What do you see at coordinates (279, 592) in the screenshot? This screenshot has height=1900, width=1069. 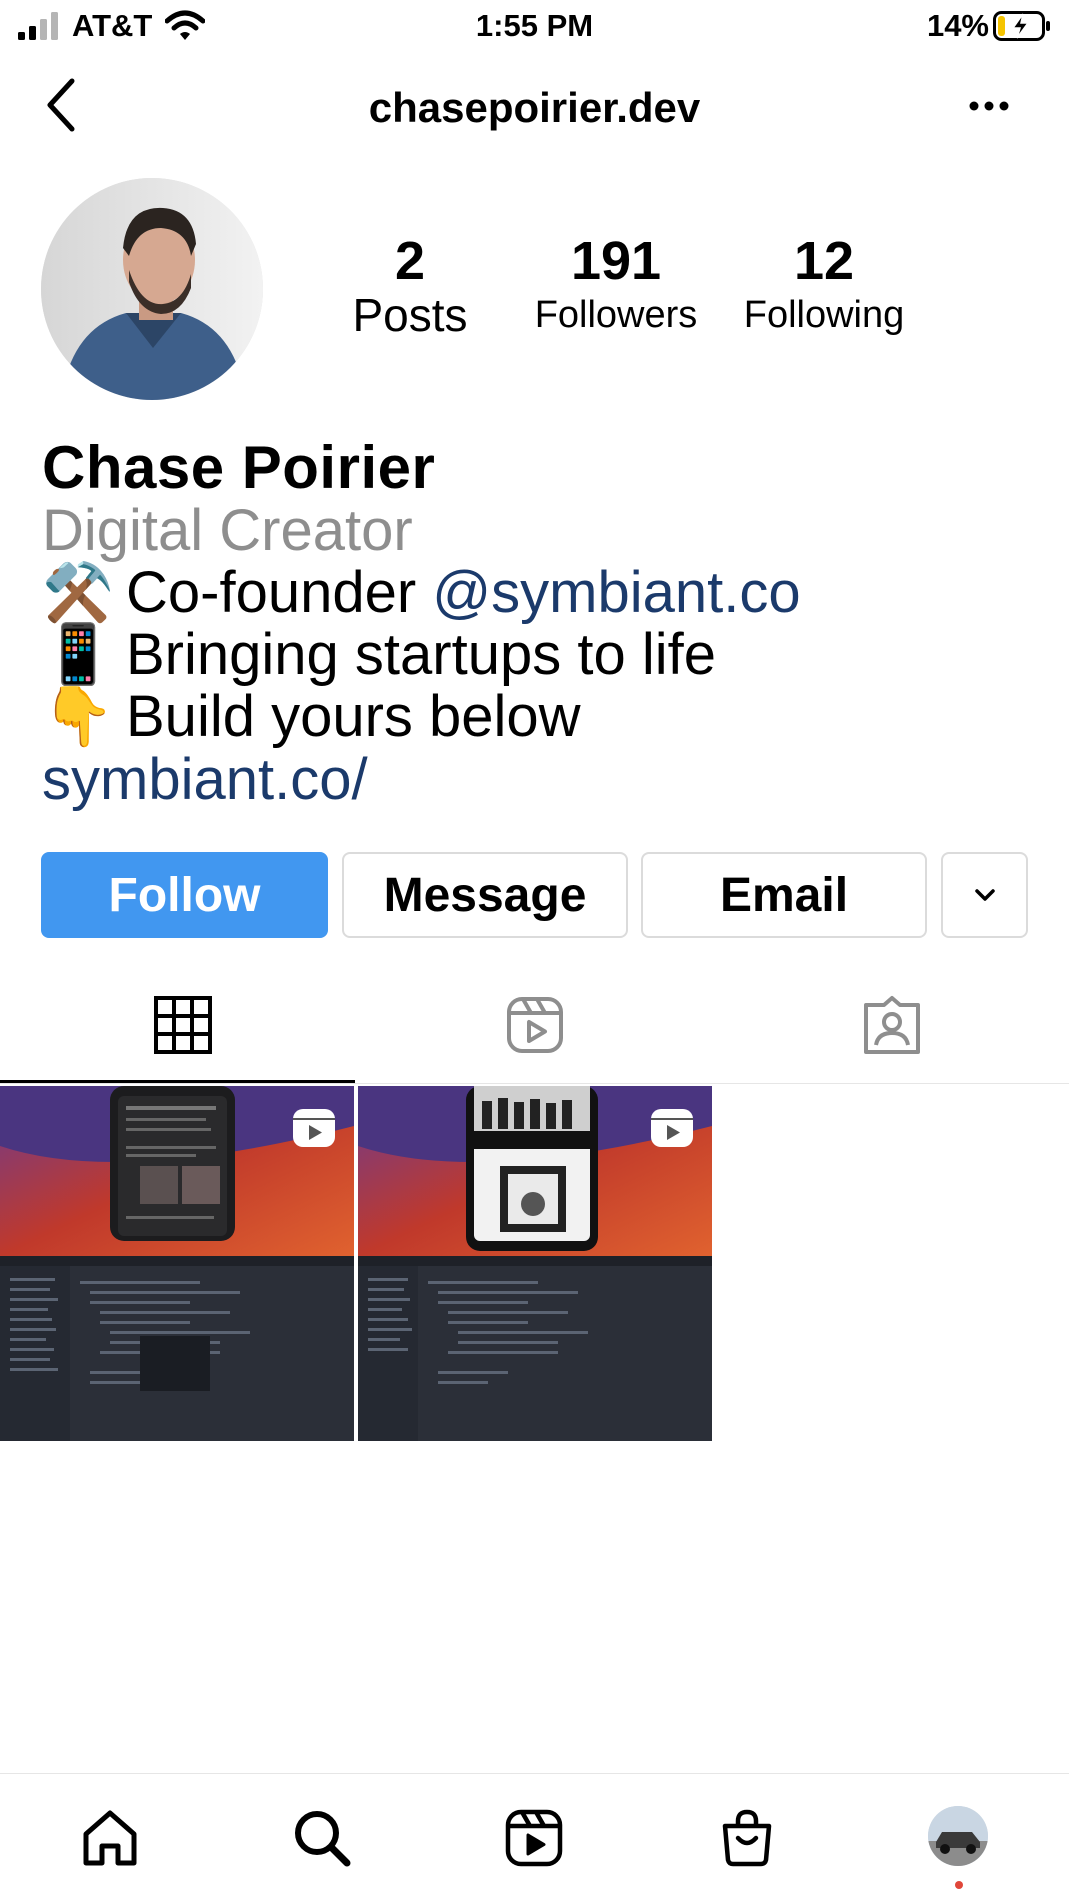 I see `bio-text: Co-founder` at bounding box center [279, 592].